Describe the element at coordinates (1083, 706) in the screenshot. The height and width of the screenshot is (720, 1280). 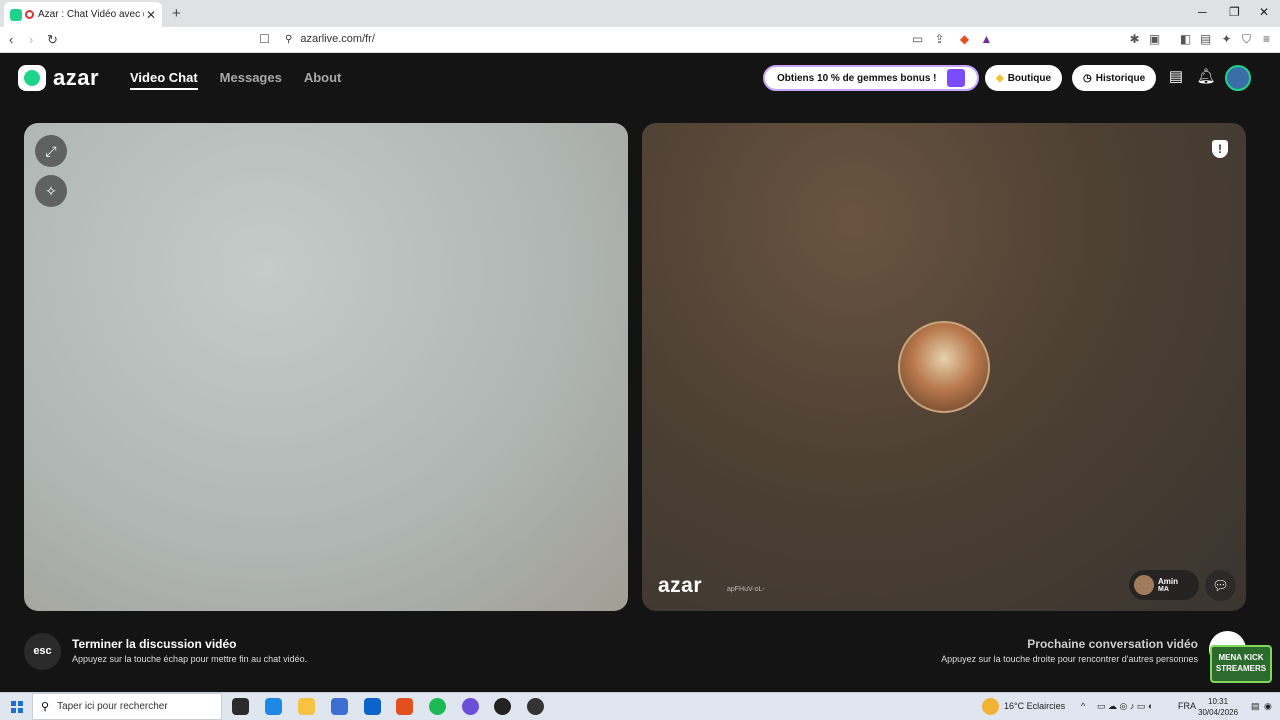
I see `tray-chevron-icon: ^` at that location.